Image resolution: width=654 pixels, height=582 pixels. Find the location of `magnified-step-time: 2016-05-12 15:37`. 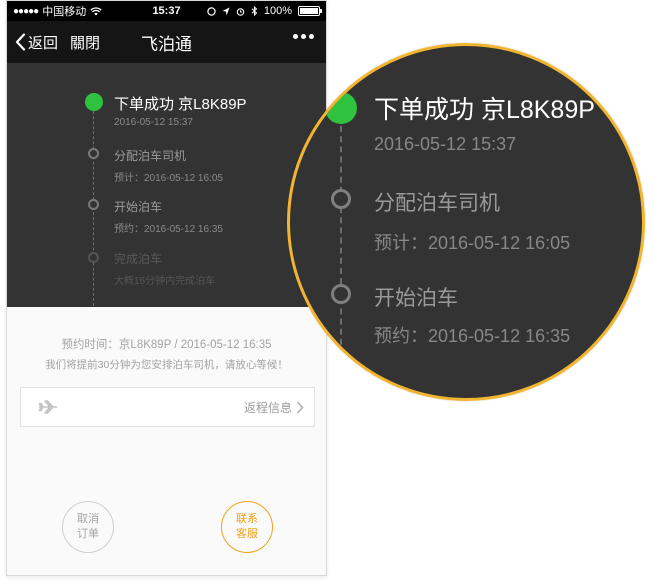

magnified-step-time: 2016-05-12 15:37 is located at coordinates (445, 144).